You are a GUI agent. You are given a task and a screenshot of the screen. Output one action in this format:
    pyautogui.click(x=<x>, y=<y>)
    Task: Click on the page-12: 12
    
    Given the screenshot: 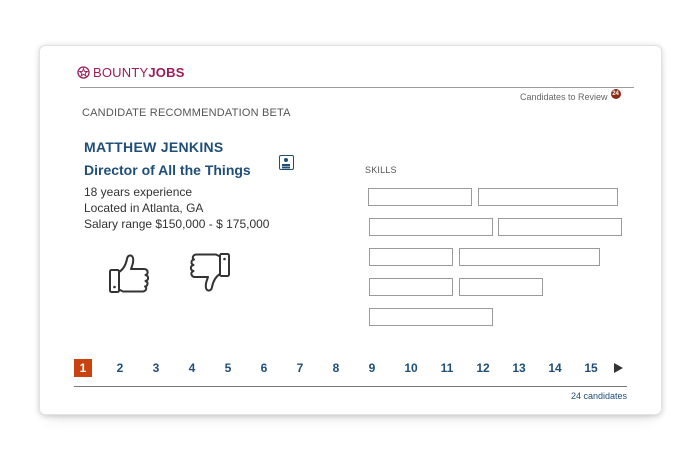 What is the action you would take?
    pyautogui.click(x=483, y=368)
    